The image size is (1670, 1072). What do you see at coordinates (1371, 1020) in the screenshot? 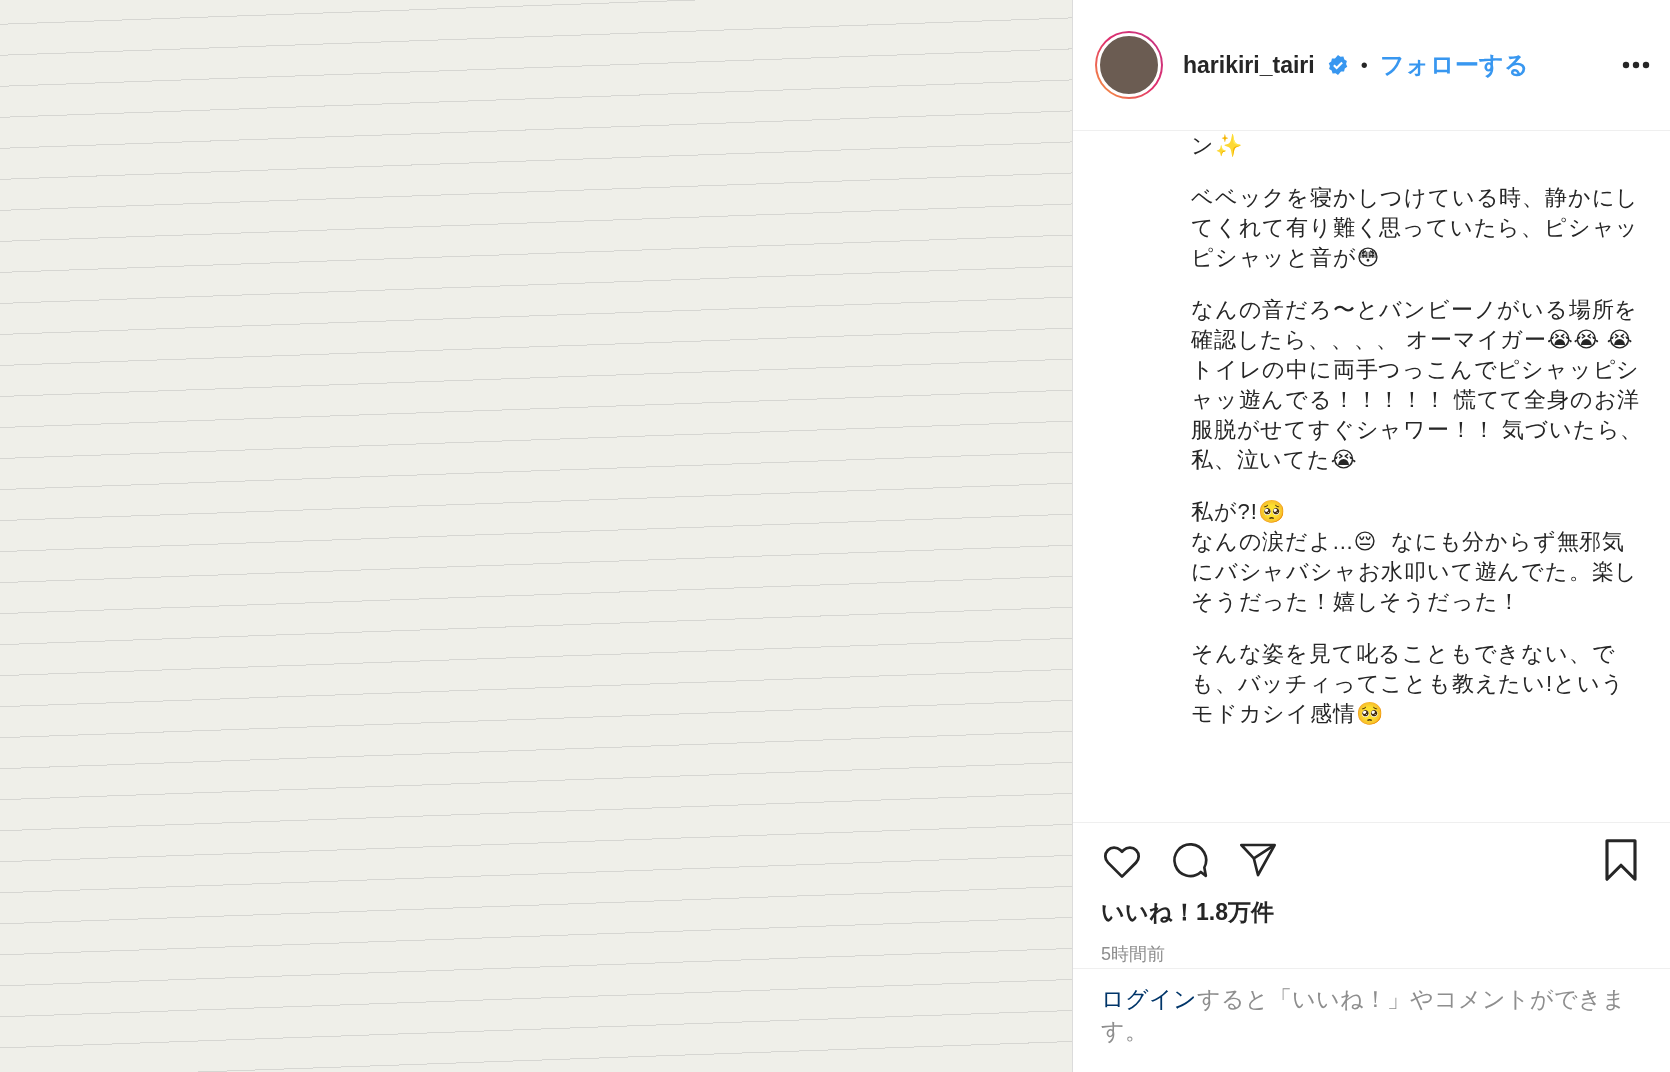
I see `login-prompt: ログインすると「いいね！」やコメントができます。` at bounding box center [1371, 1020].